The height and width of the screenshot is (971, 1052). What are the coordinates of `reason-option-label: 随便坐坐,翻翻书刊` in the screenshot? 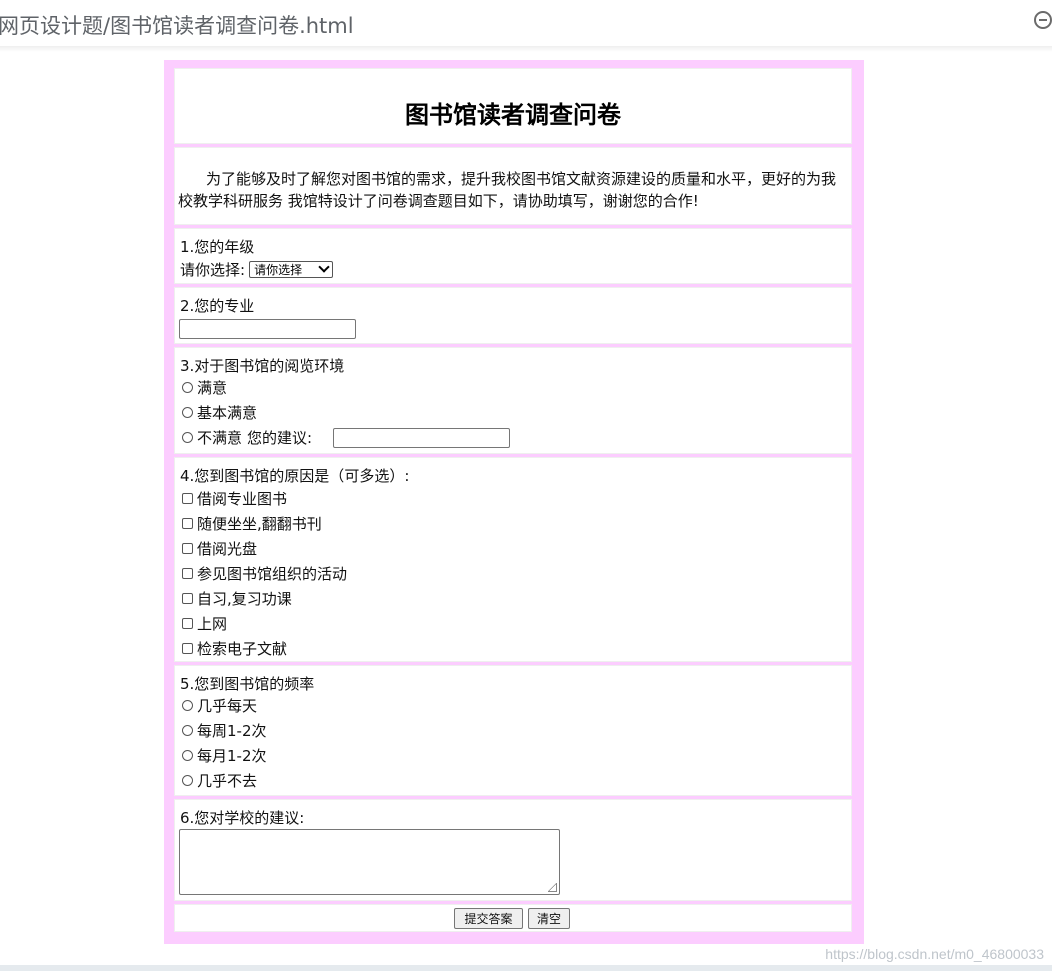 It's located at (259, 523).